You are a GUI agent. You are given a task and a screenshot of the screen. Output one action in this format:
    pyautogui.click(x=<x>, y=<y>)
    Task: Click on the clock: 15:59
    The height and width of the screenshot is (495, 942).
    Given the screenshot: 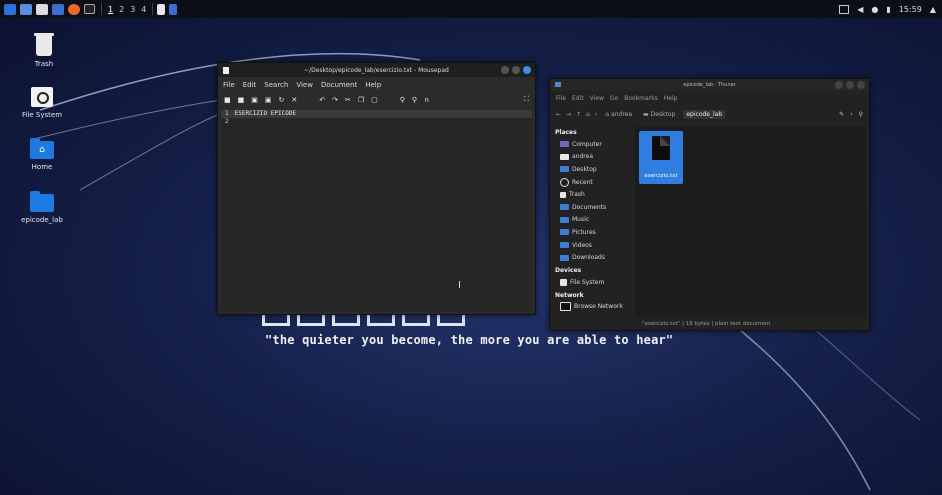 What is the action you would take?
    pyautogui.click(x=910, y=9)
    